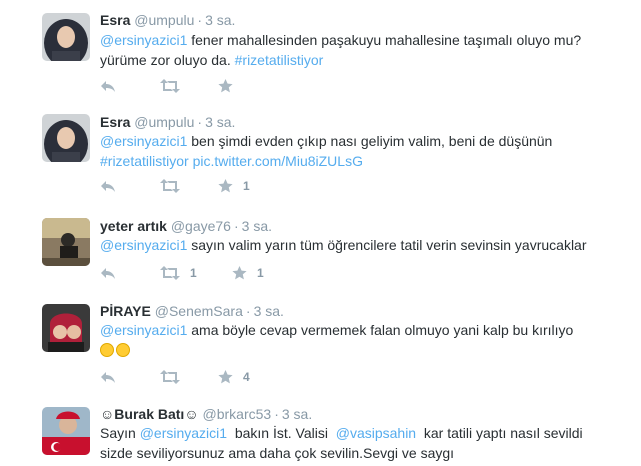 The height and width of the screenshot is (466, 641). What do you see at coordinates (123, 350) in the screenshot?
I see `laughing-emoji-icon` at bounding box center [123, 350].